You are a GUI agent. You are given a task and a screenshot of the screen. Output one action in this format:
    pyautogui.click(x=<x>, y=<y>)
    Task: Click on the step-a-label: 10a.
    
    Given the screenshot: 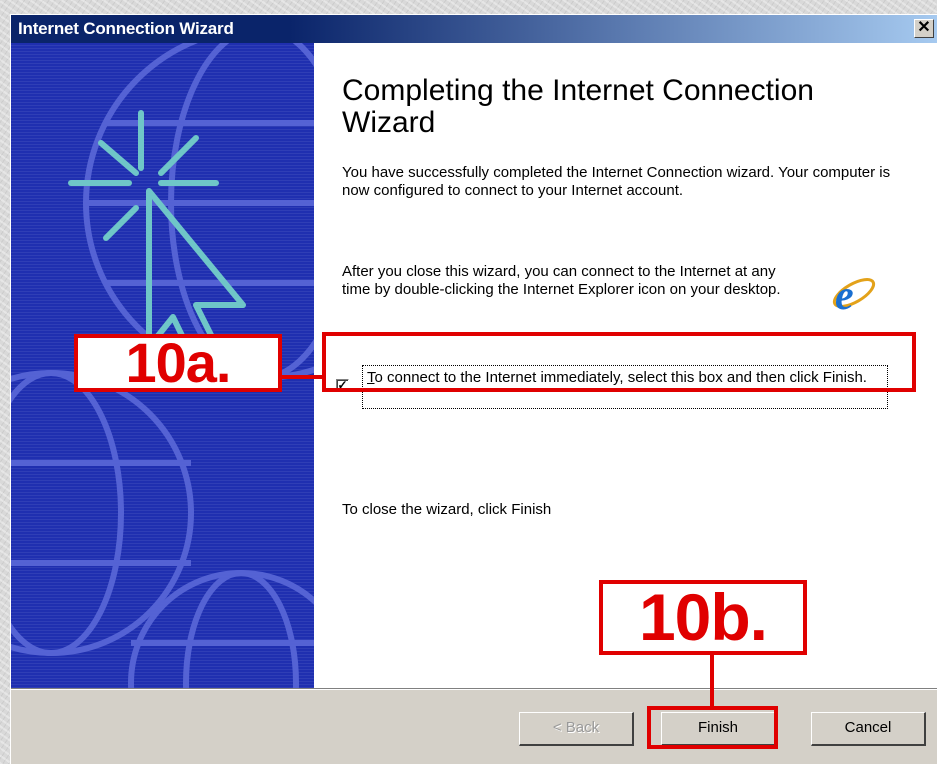 What is the action you would take?
    pyautogui.click(x=178, y=363)
    